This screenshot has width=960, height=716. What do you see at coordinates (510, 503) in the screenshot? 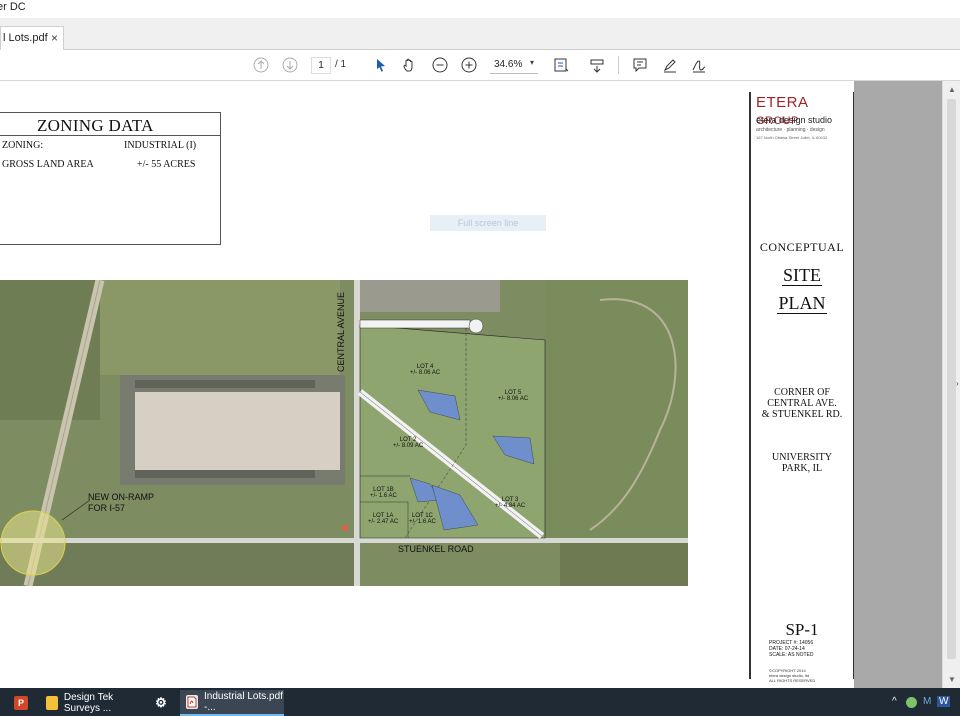
I see `lot-label: LOT 3 +/- 4.84 AC` at bounding box center [510, 503].